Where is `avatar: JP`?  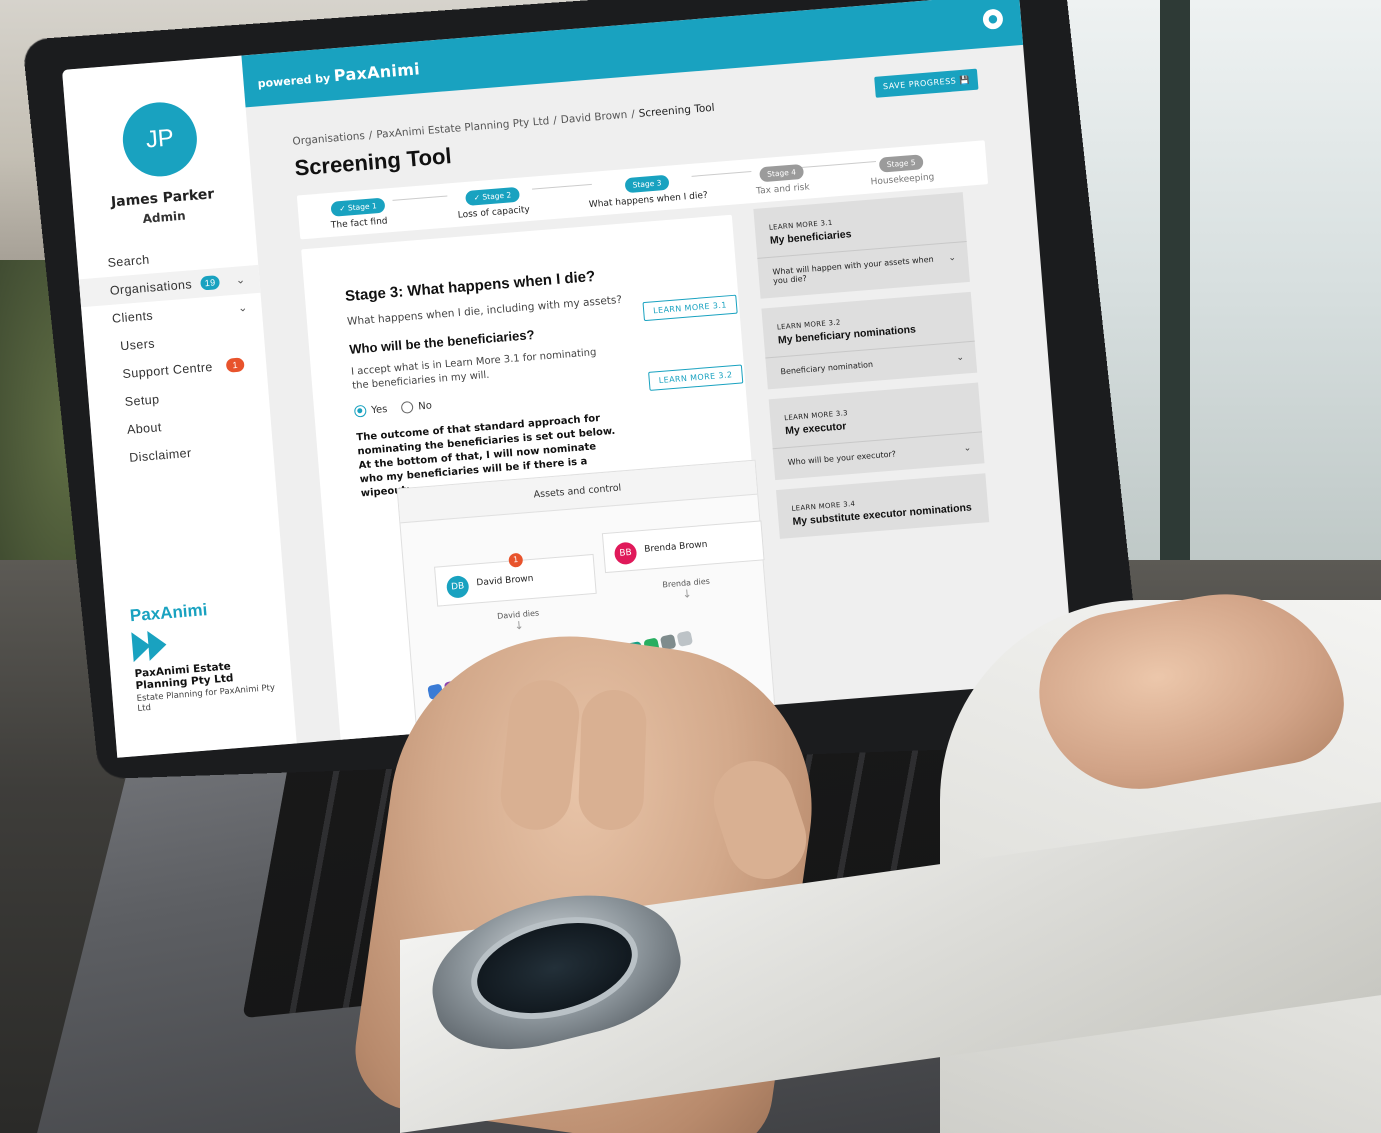
avatar: JP is located at coordinates (160, 139).